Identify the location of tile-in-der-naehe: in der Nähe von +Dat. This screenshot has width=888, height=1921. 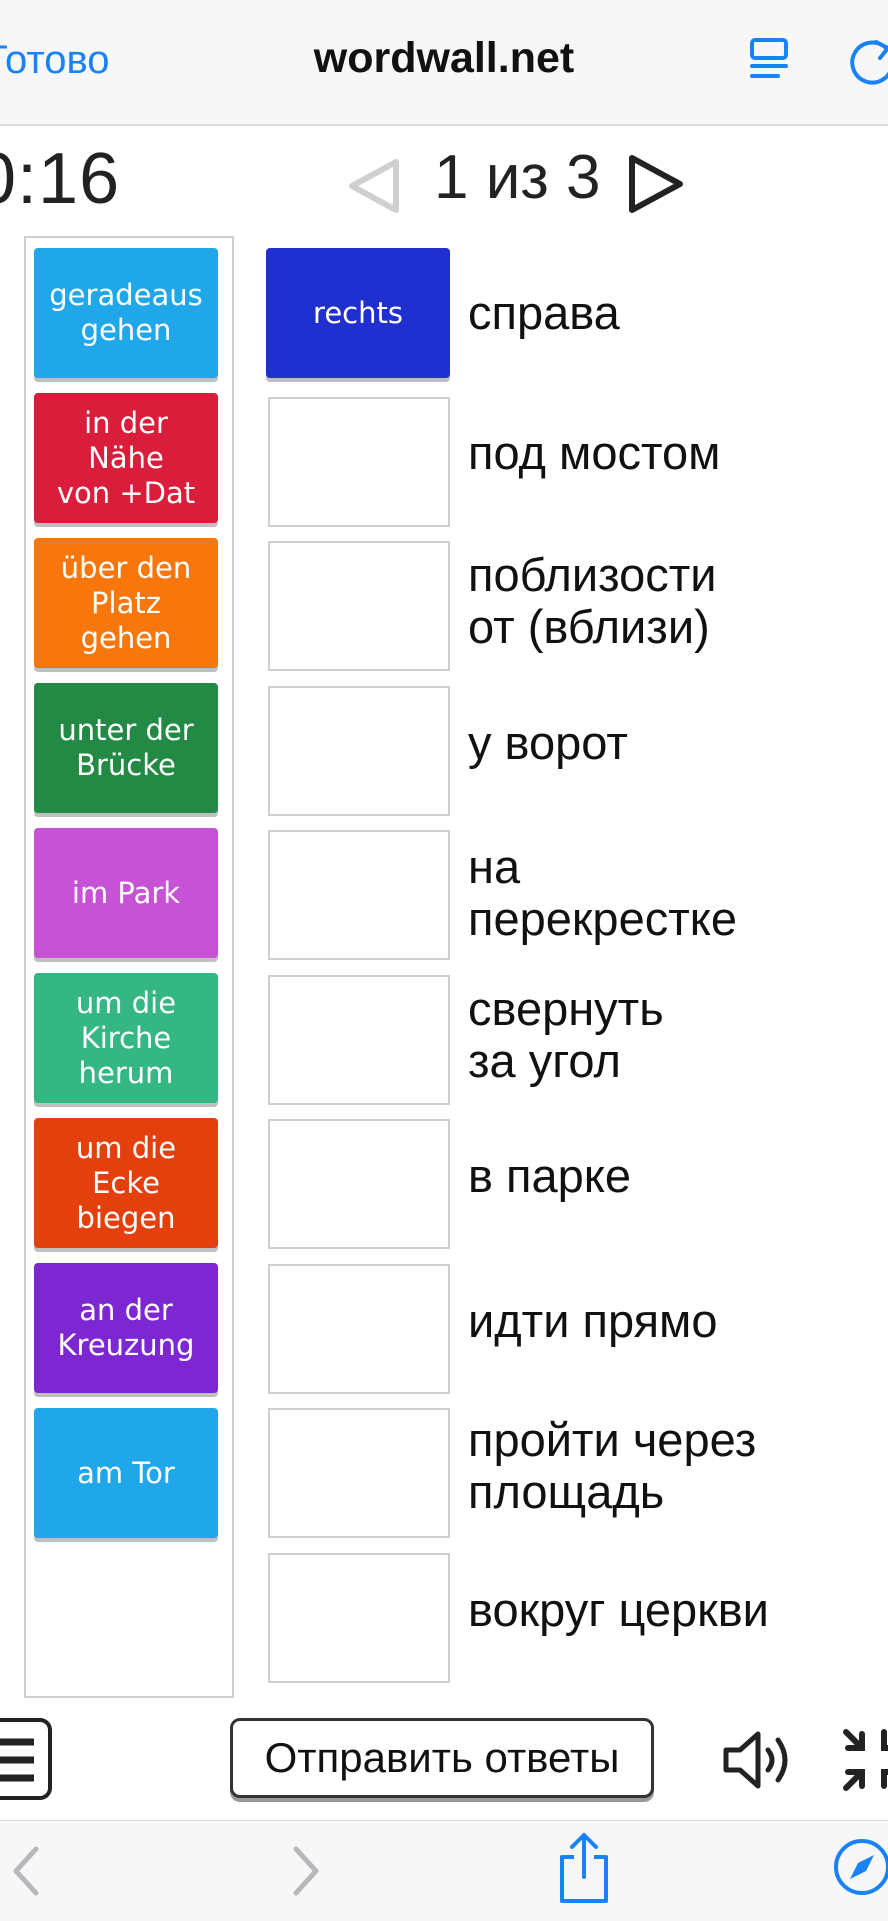
(126, 458).